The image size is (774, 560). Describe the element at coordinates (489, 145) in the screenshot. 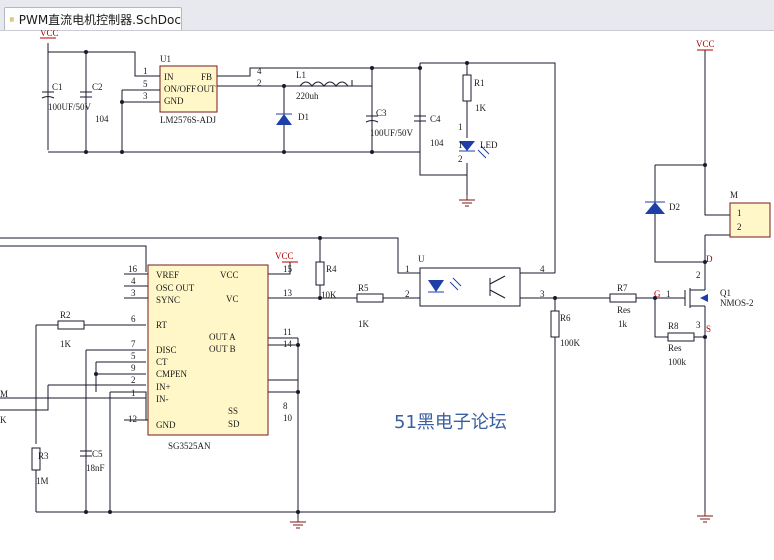

I see `svg-text: LED` at that location.